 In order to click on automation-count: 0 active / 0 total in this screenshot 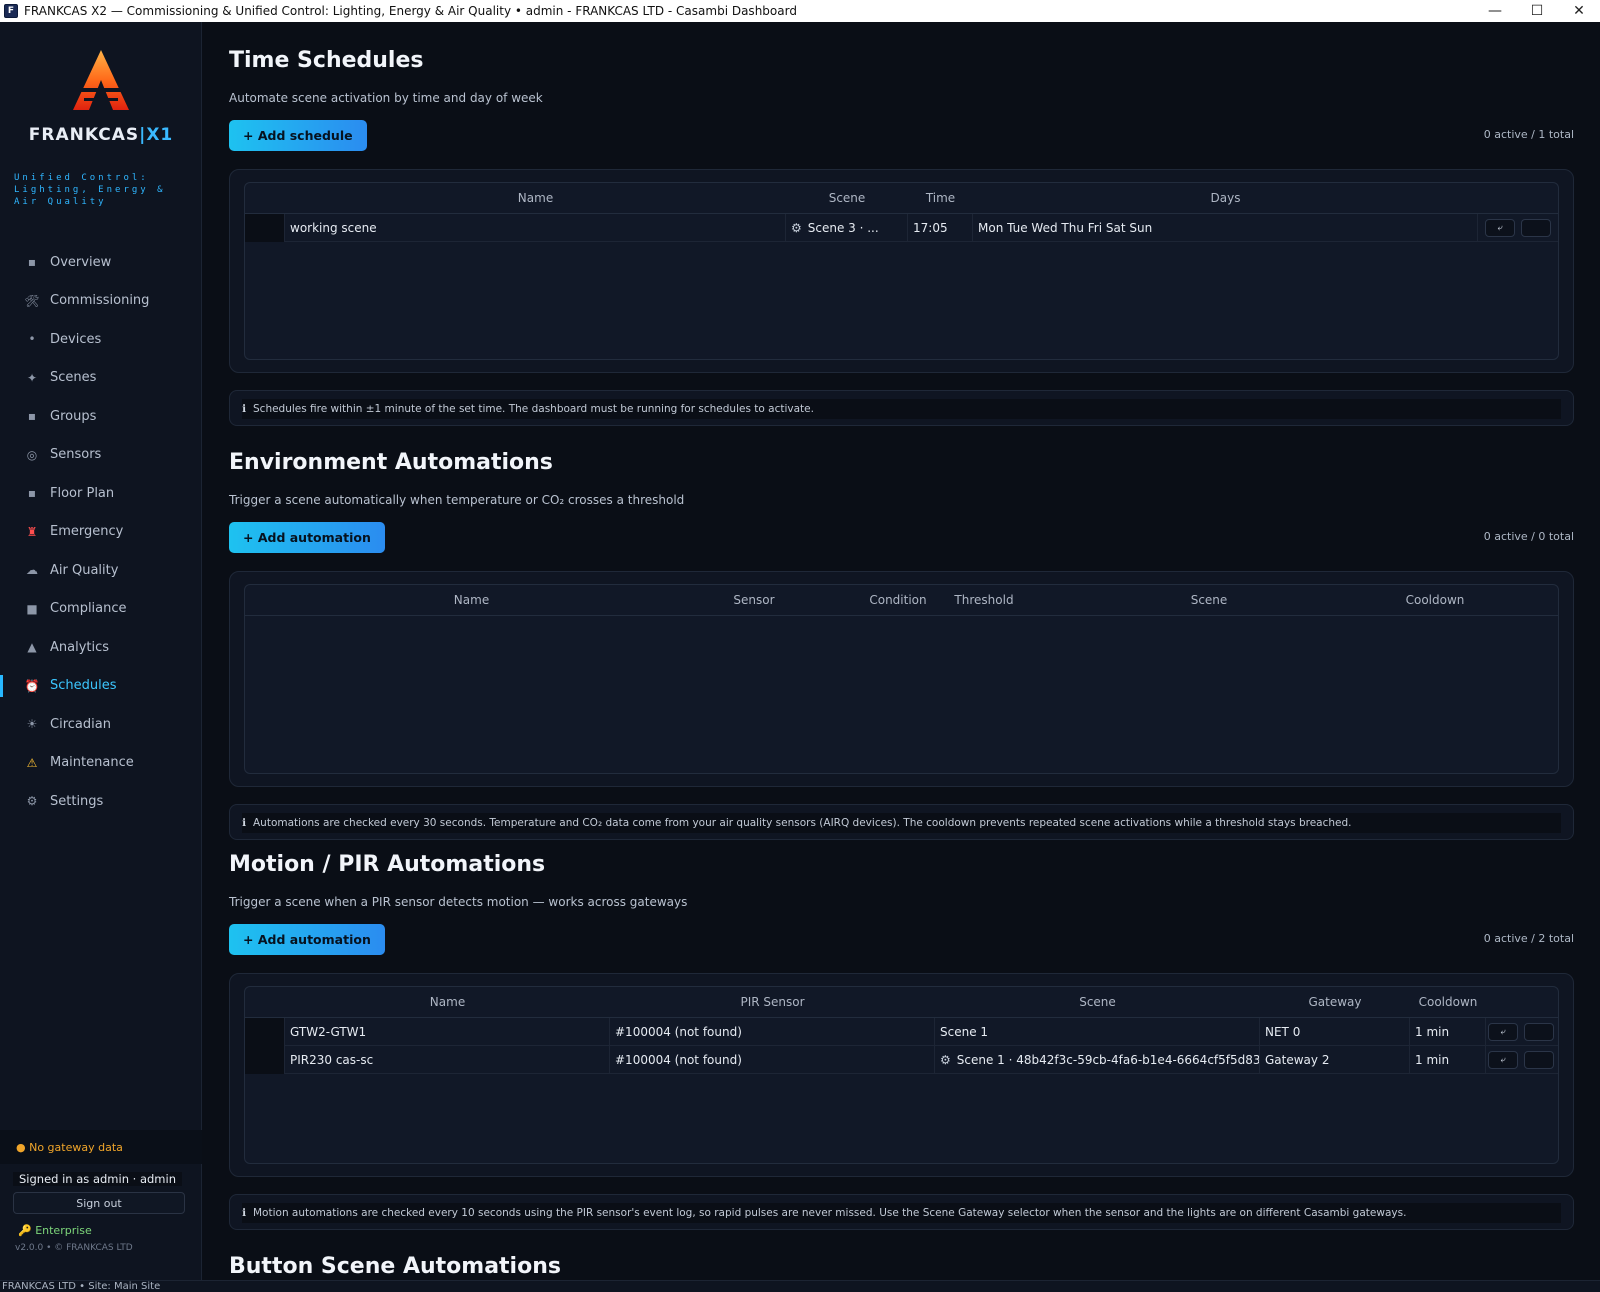, I will do `click(1528, 536)`.